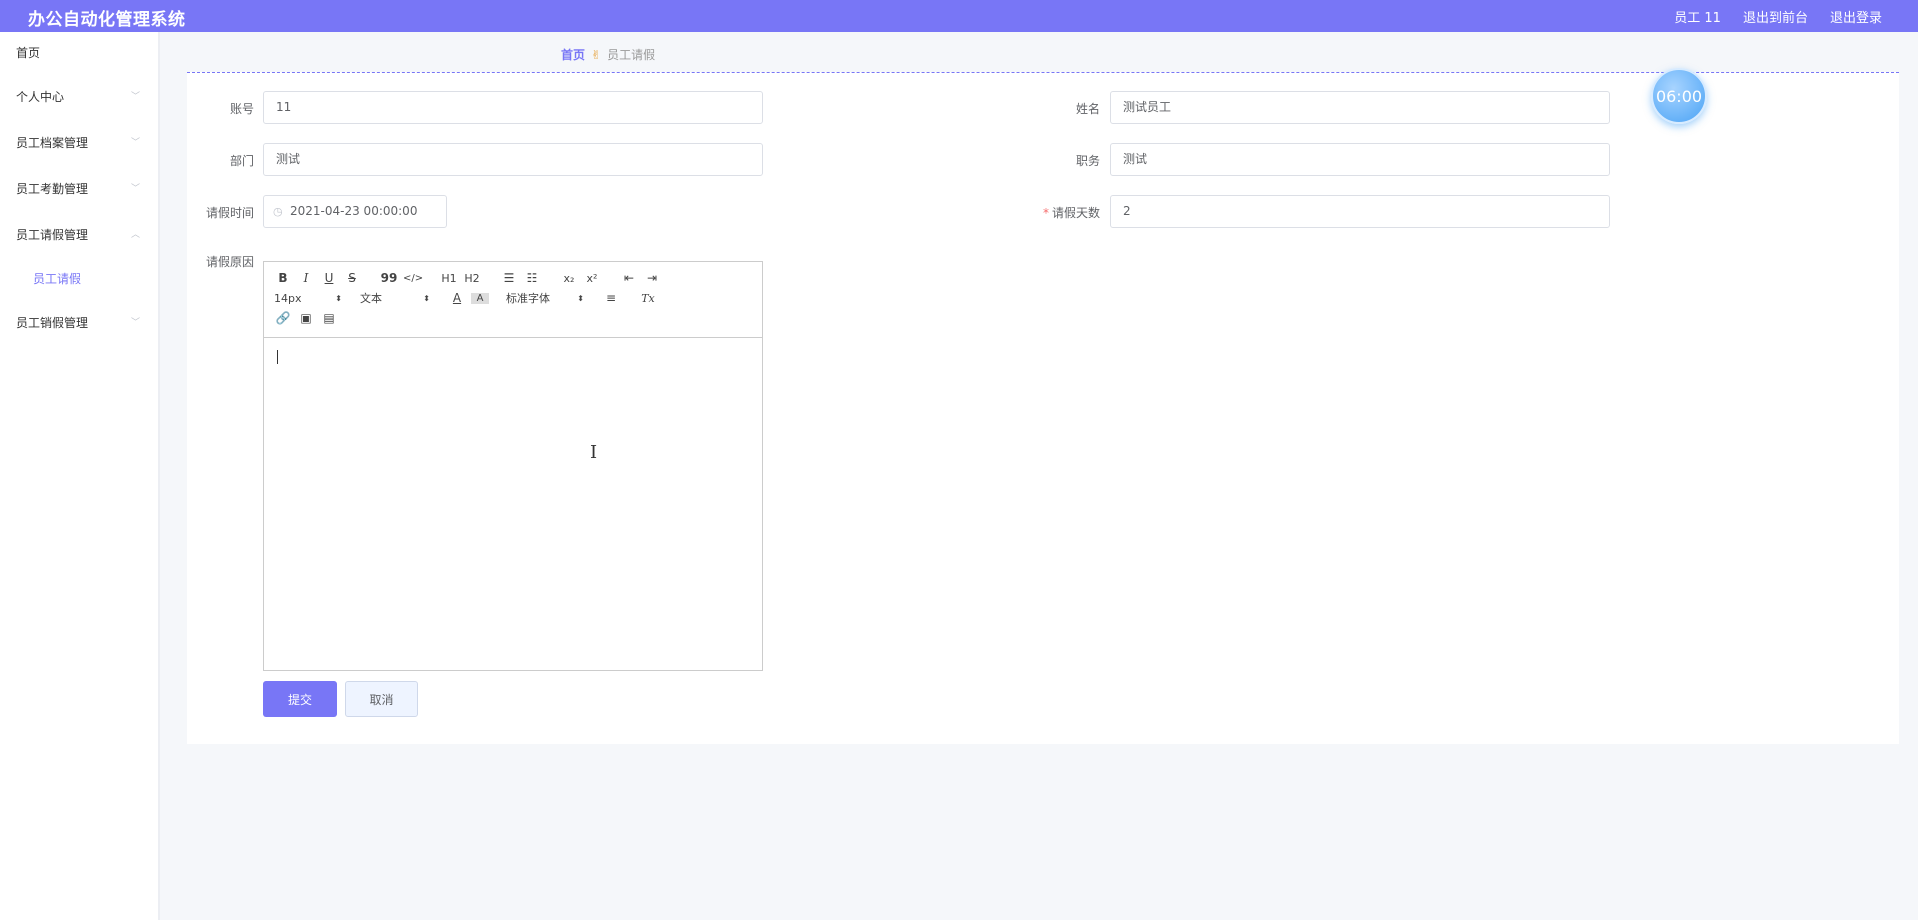 The height and width of the screenshot is (920, 1918). What do you see at coordinates (631, 55) in the screenshot?
I see `breadcrumb-current: 员工请假` at bounding box center [631, 55].